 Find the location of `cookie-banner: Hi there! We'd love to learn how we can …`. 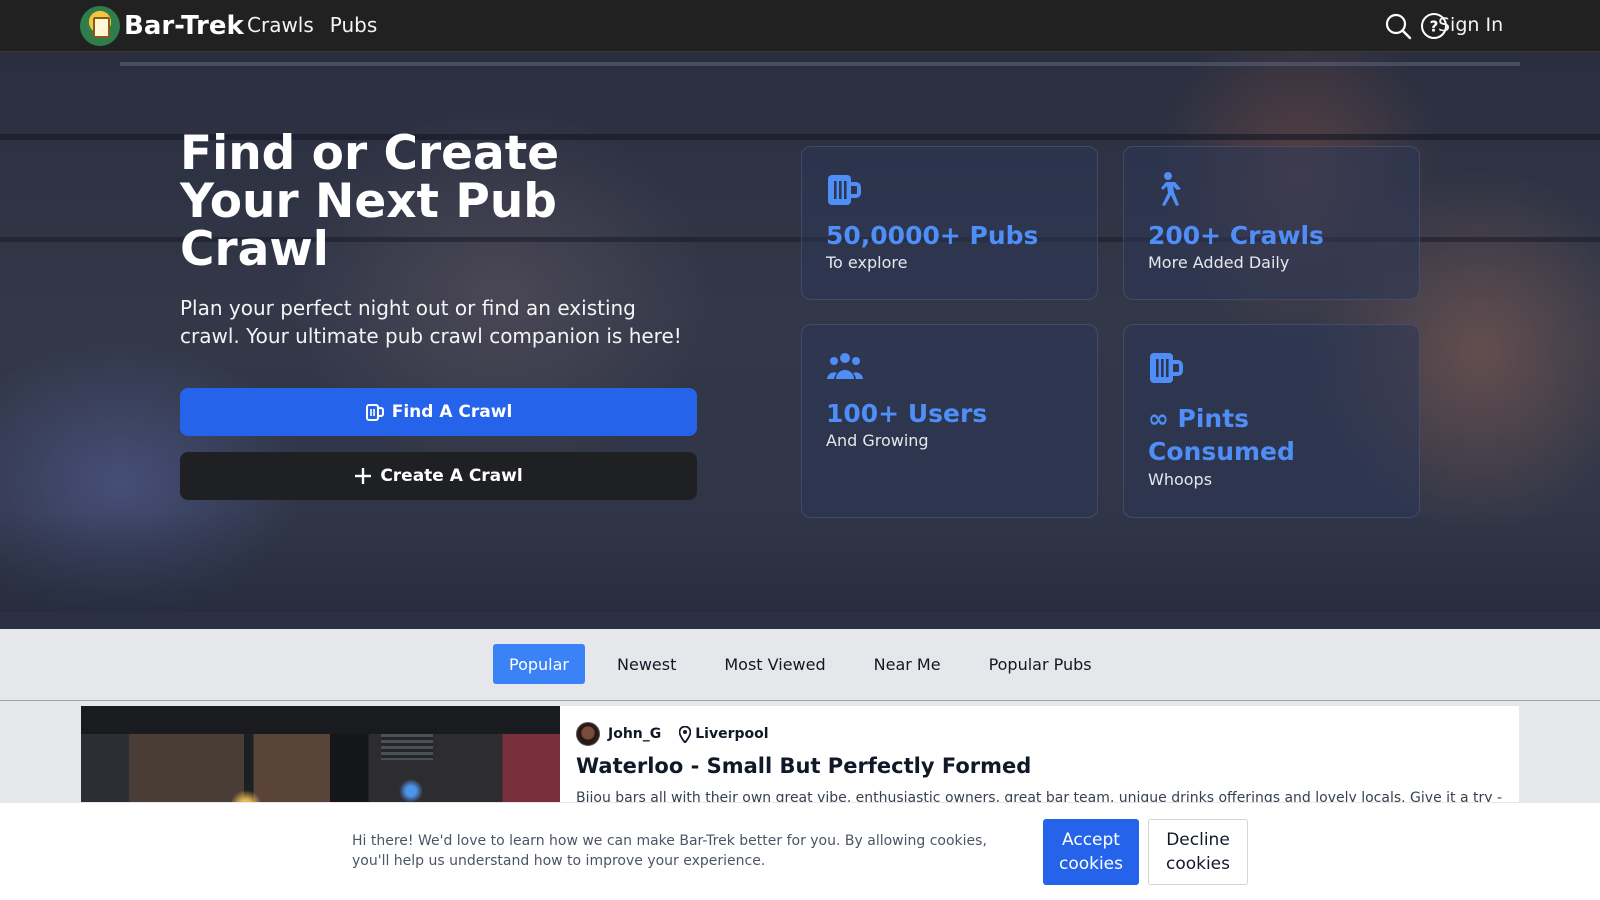

cookie-banner: Hi there! We'd love to learn how we can … is located at coordinates (800, 851).